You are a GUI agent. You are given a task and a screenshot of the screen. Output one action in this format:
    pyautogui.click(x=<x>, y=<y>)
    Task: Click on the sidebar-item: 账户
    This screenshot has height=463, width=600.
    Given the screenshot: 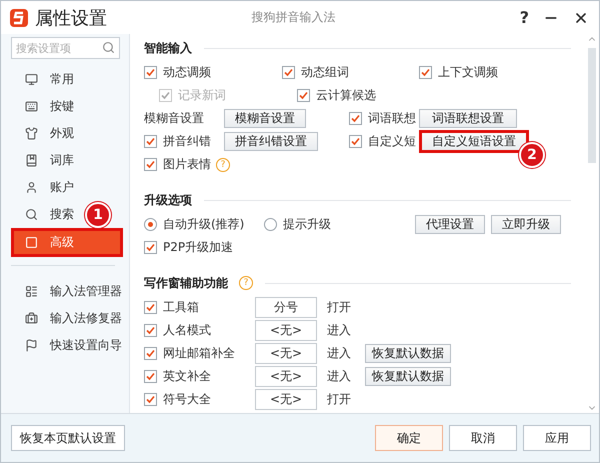 What is the action you would take?
    pyautogui.click(x=44, y=187)
    